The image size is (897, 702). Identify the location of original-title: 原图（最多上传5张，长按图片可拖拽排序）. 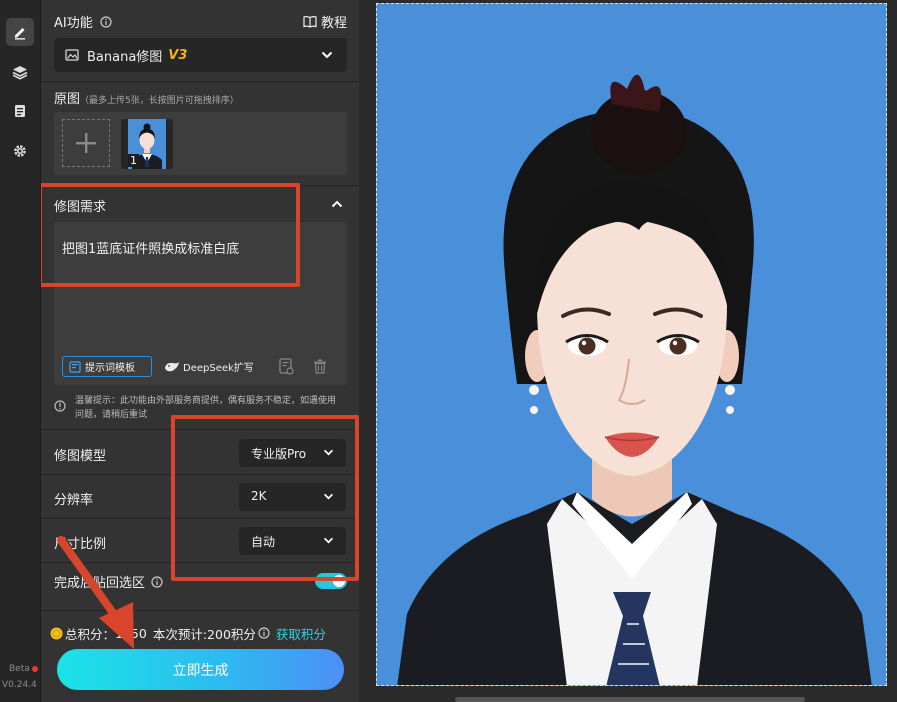
(146, 97).